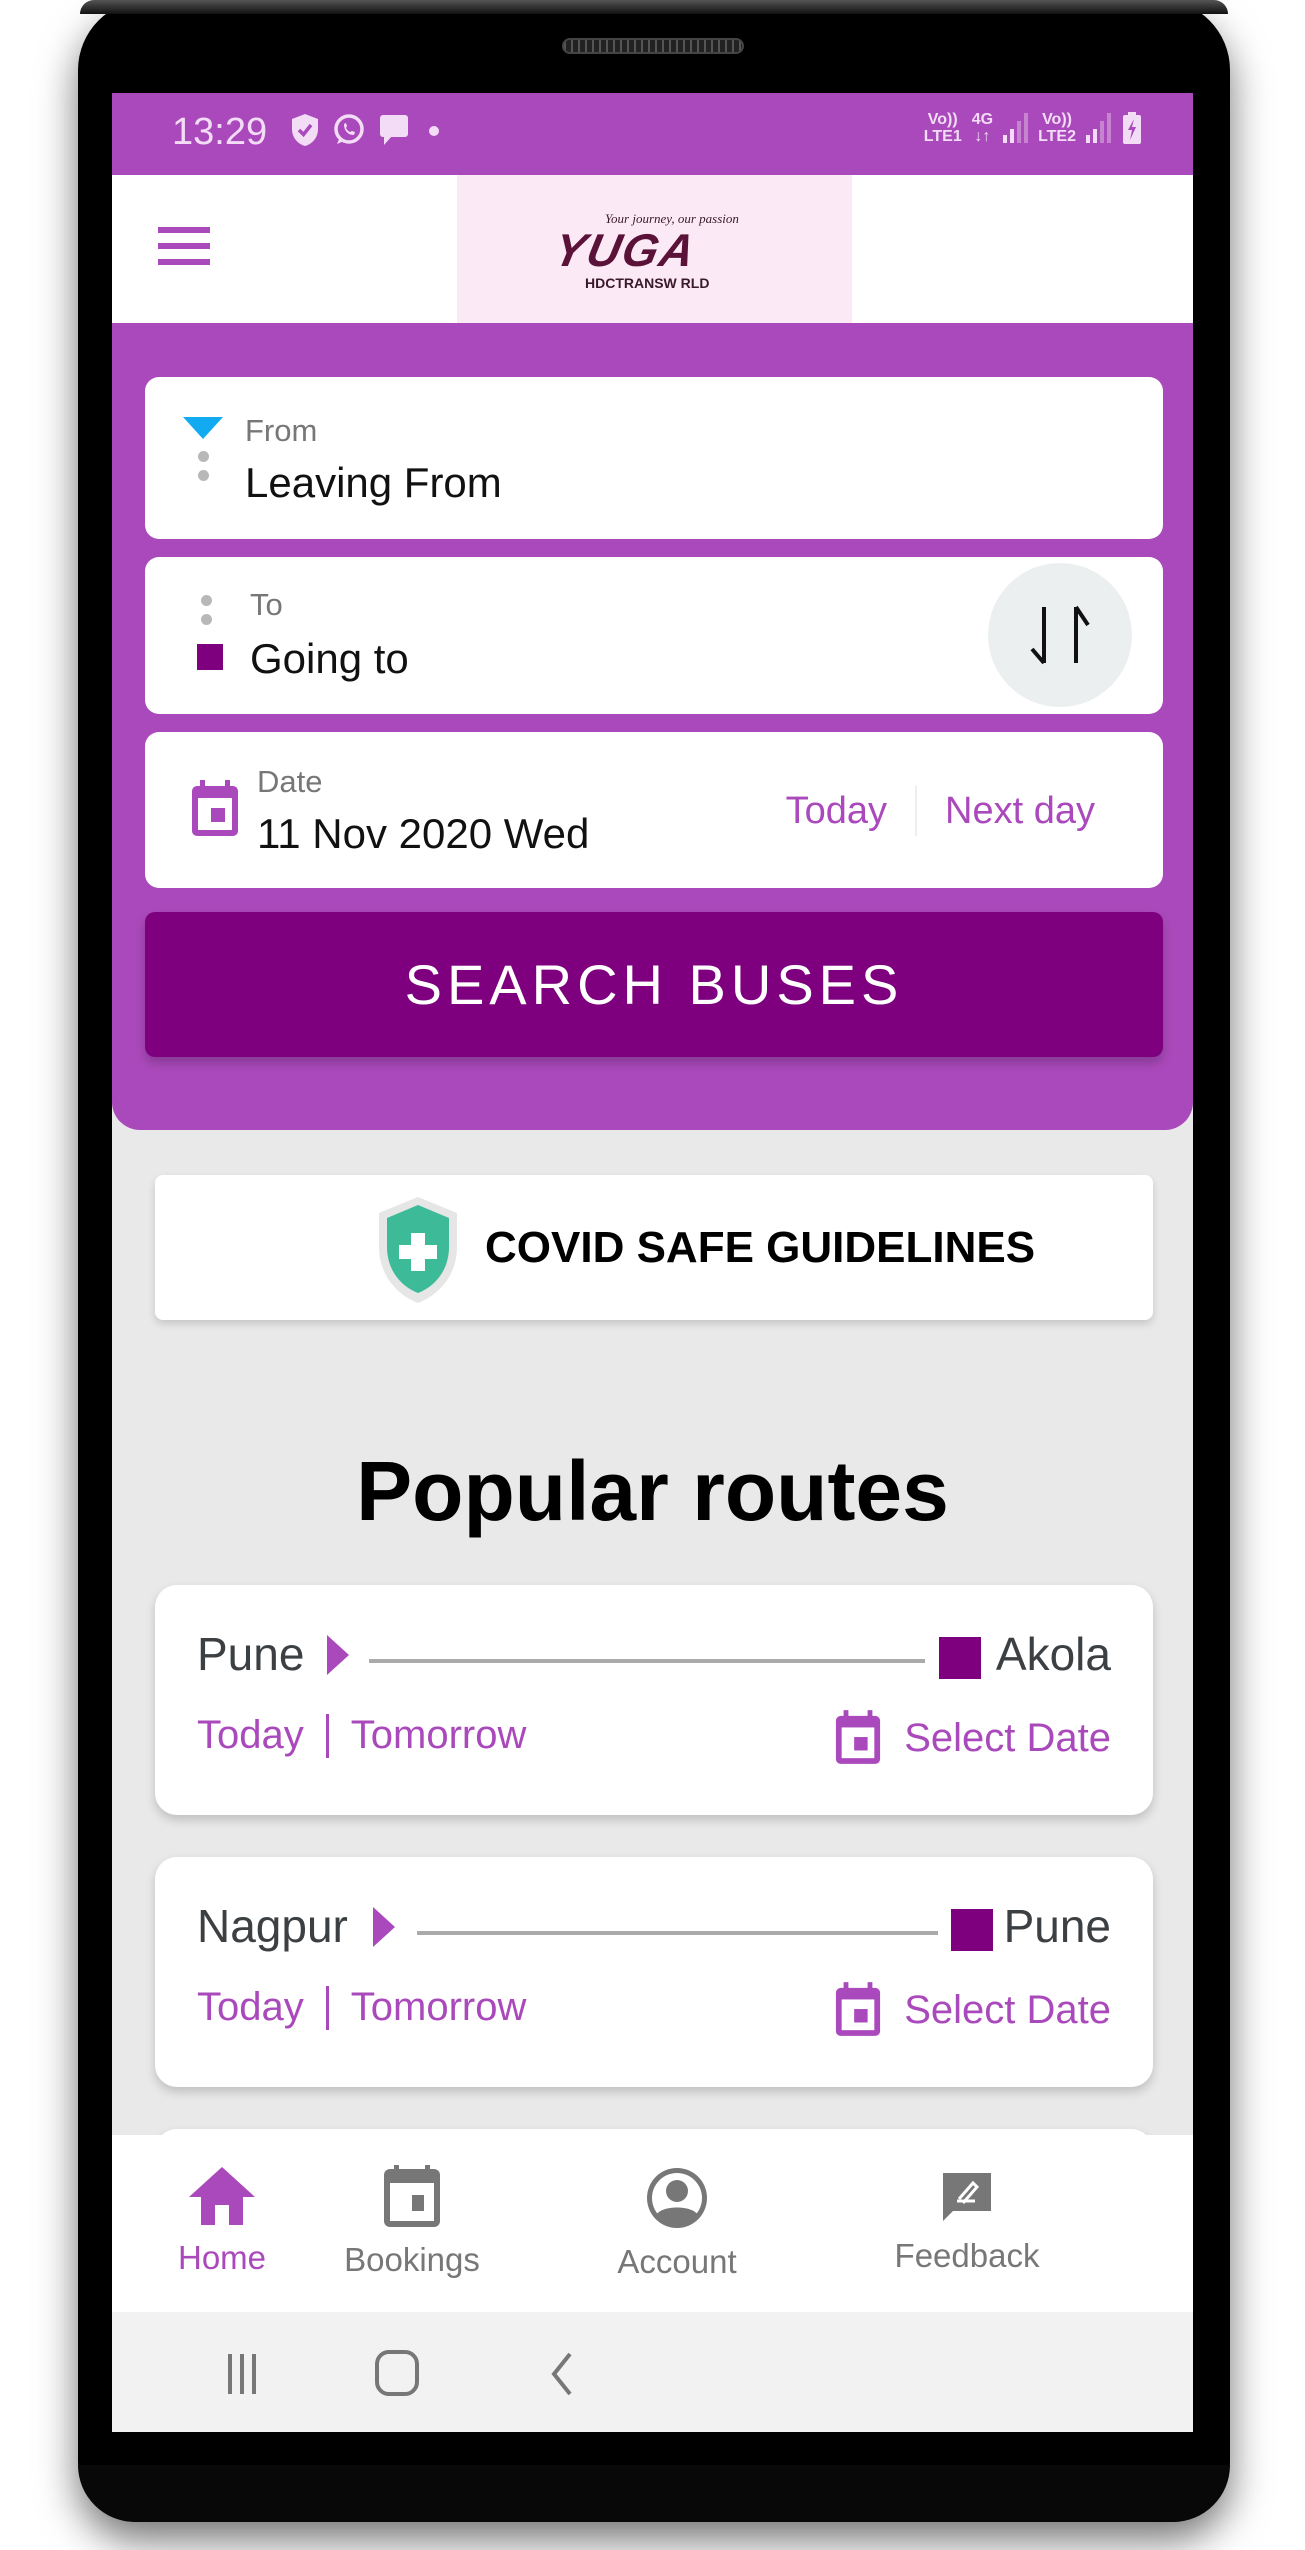 The width and height of the screenshot is (1305, 2550). What do you see at coordinates (220, 132) in the screenshot?
I see `status-time: 13:29` at bounding box center [220, 132].